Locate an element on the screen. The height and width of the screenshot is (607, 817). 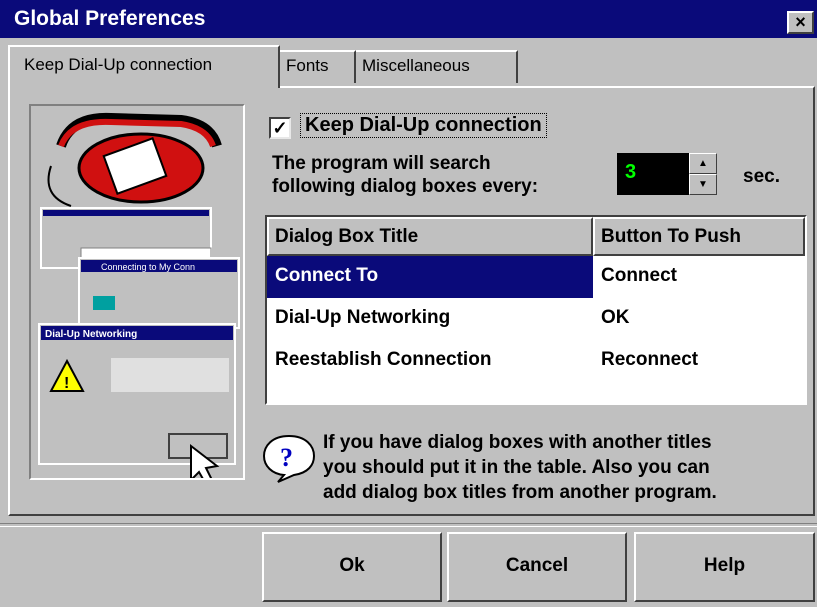
spin-buttons: ▲ ▼ is located at coordinates (703, 174).